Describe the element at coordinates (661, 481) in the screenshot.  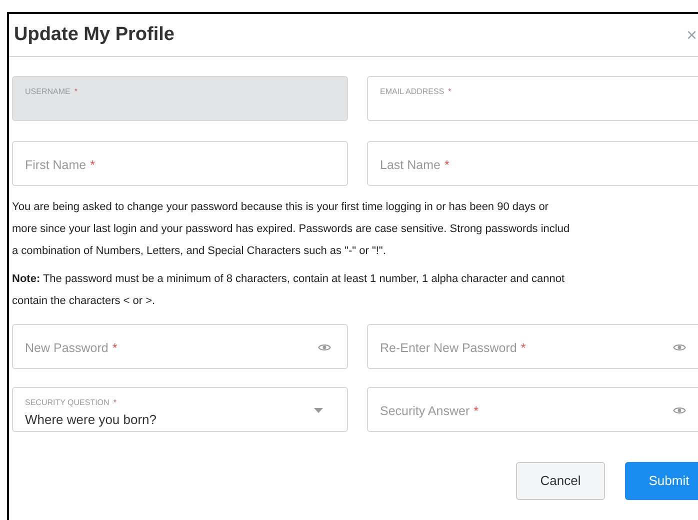
I see `submit-button: Submit` at that location.